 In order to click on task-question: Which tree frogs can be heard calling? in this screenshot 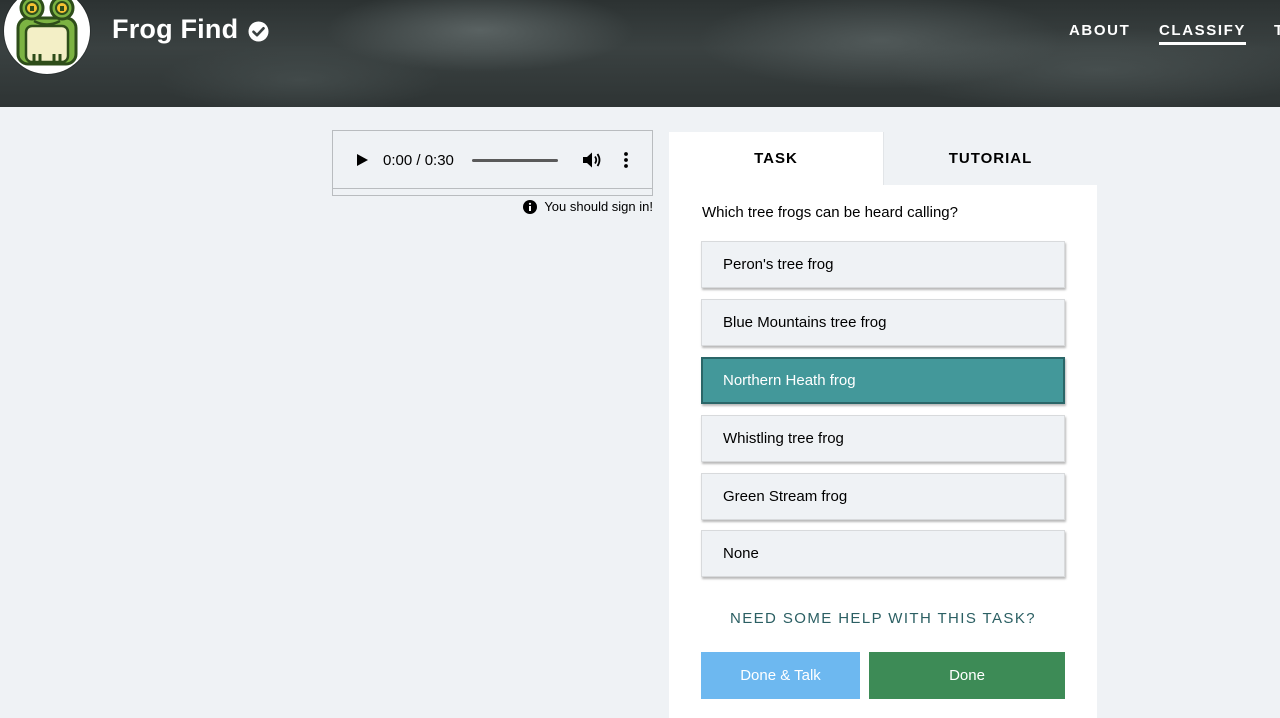, I will do `click(830, 212)`.